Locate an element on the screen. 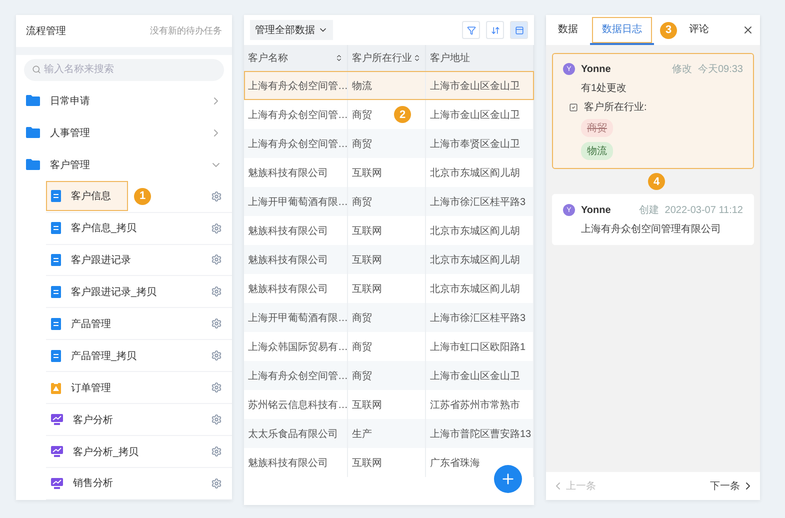 Image resolution: width=785 pixels, height=518 pixels. entry-text: 上海有舟众创空间管理有限公司 is located at coordinates (651, 229).